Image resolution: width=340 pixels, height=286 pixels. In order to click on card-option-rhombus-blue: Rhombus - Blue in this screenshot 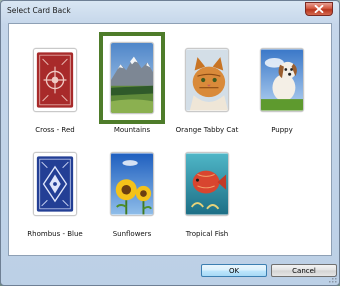, I will do `click(55, 194)`.